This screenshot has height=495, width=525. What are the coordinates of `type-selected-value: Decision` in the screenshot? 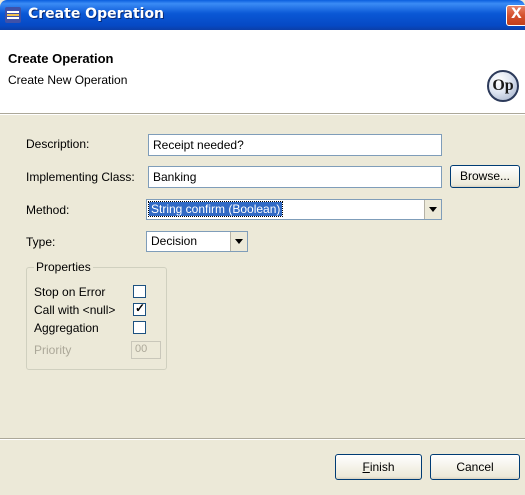 It's located at (174, 241).